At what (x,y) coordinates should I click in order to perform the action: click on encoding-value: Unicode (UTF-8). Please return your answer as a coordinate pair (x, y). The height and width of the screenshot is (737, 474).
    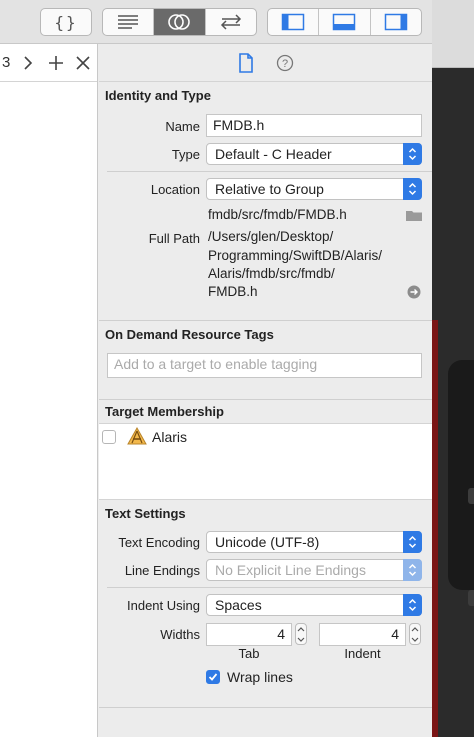
    Looking at the image, I should click on (267, 542).